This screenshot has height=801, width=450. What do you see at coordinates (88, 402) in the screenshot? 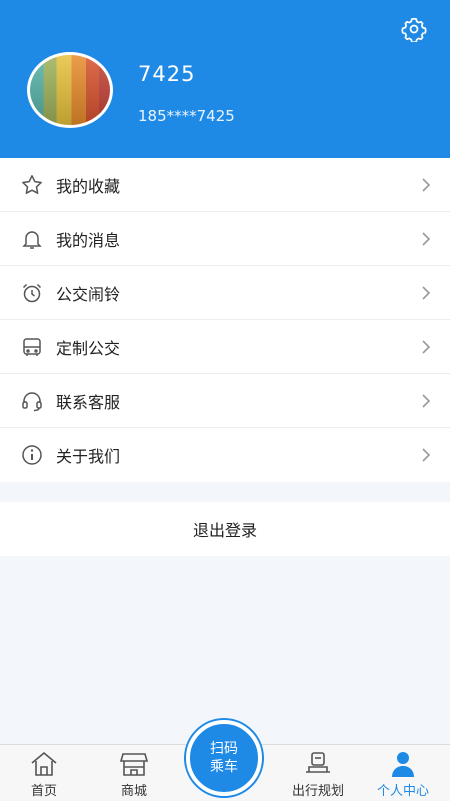
I see `menu-item-label: 联系客服` at bounding box center [88, 402].